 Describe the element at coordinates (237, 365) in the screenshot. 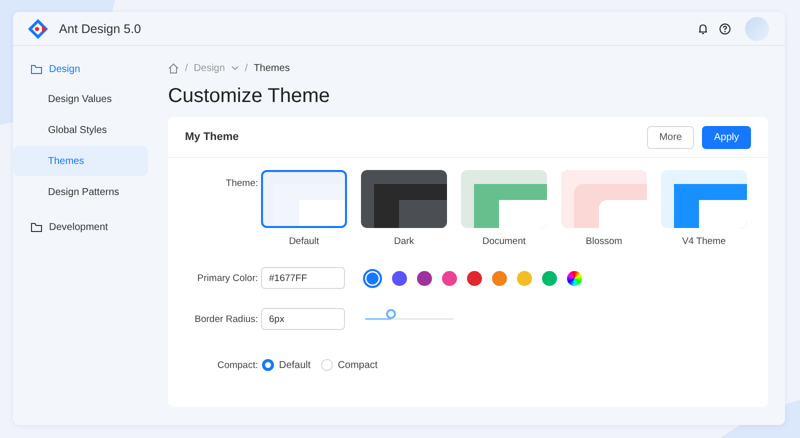

I see `form-label: Compact:` at that location.